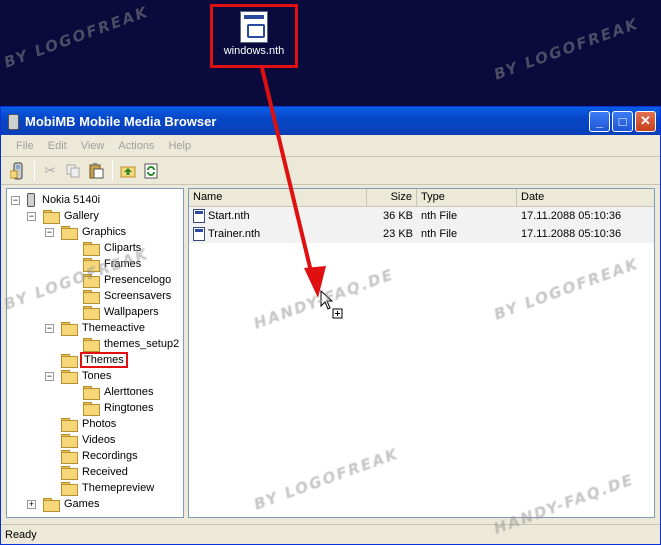 This screenshot has width=661, height=545. What do you see at coordinates (13, 121) in the screenshot?
I see `app-icon` at bounding box center [13, 121].